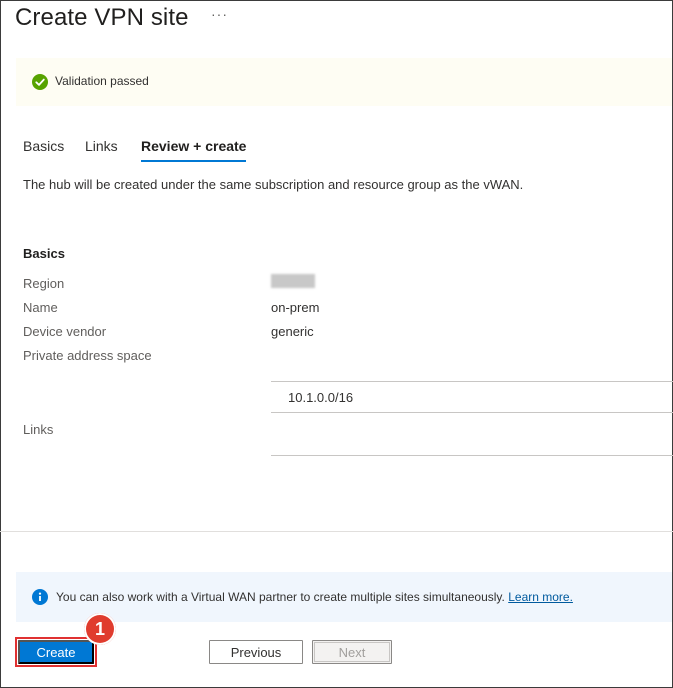  Describe the element at coordinates (40, 307) in the screenshot. I see `name-label: Name` at that location.